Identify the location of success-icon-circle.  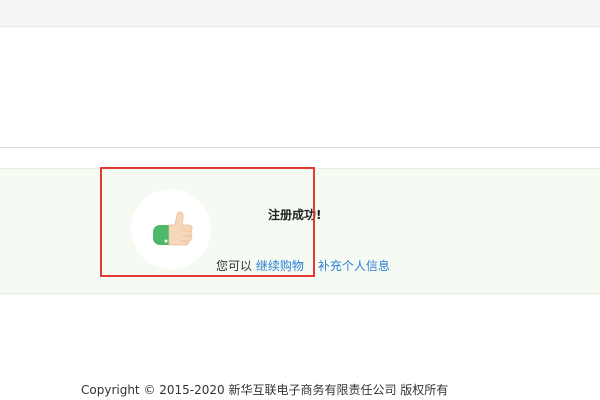
(171, 229).